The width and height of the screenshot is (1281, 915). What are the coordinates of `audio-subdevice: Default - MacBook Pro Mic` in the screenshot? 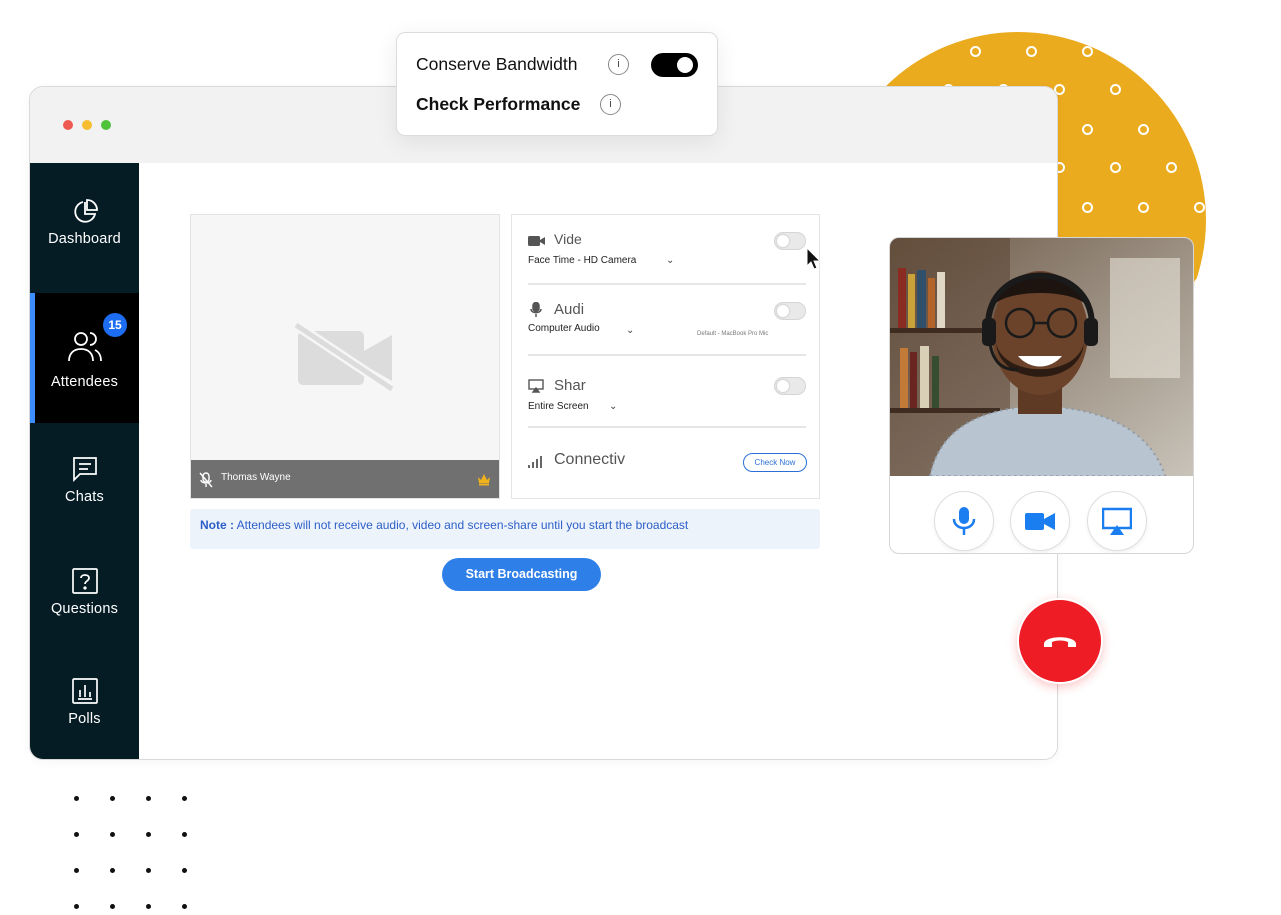 It's located at (733, 334).